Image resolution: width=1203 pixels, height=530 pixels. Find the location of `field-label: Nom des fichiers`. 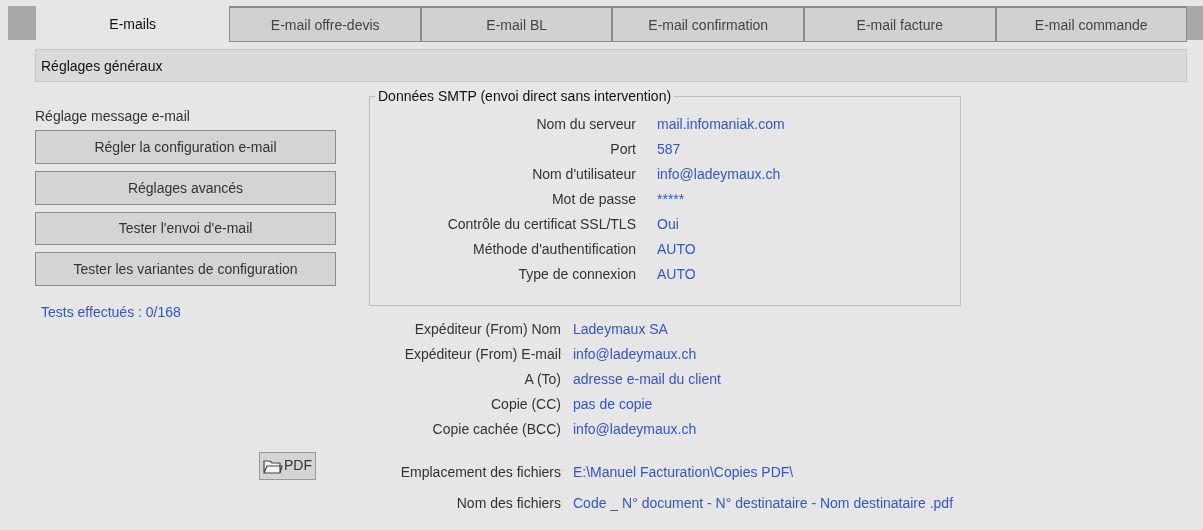

field-label: Nom des fichiers is located at coordinates (508, 503).